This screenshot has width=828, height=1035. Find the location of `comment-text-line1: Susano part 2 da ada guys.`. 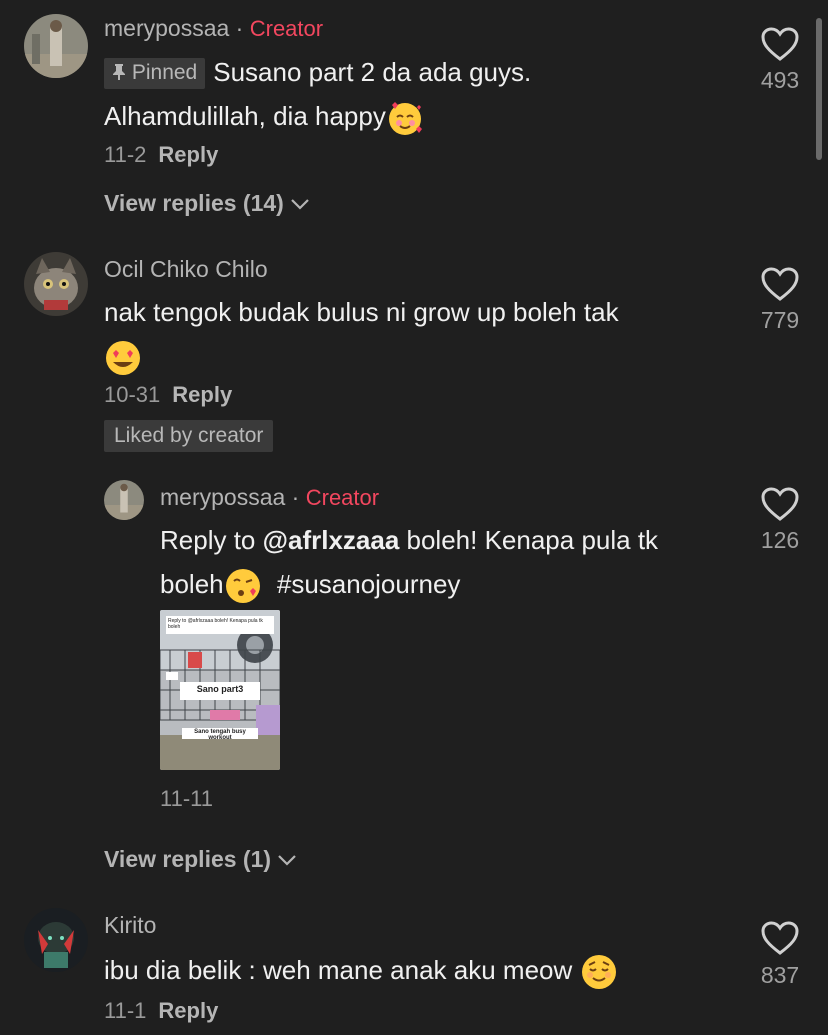

comment-text-line1: Susano part 2 da ada guys. is located at coordinates (372, 72).